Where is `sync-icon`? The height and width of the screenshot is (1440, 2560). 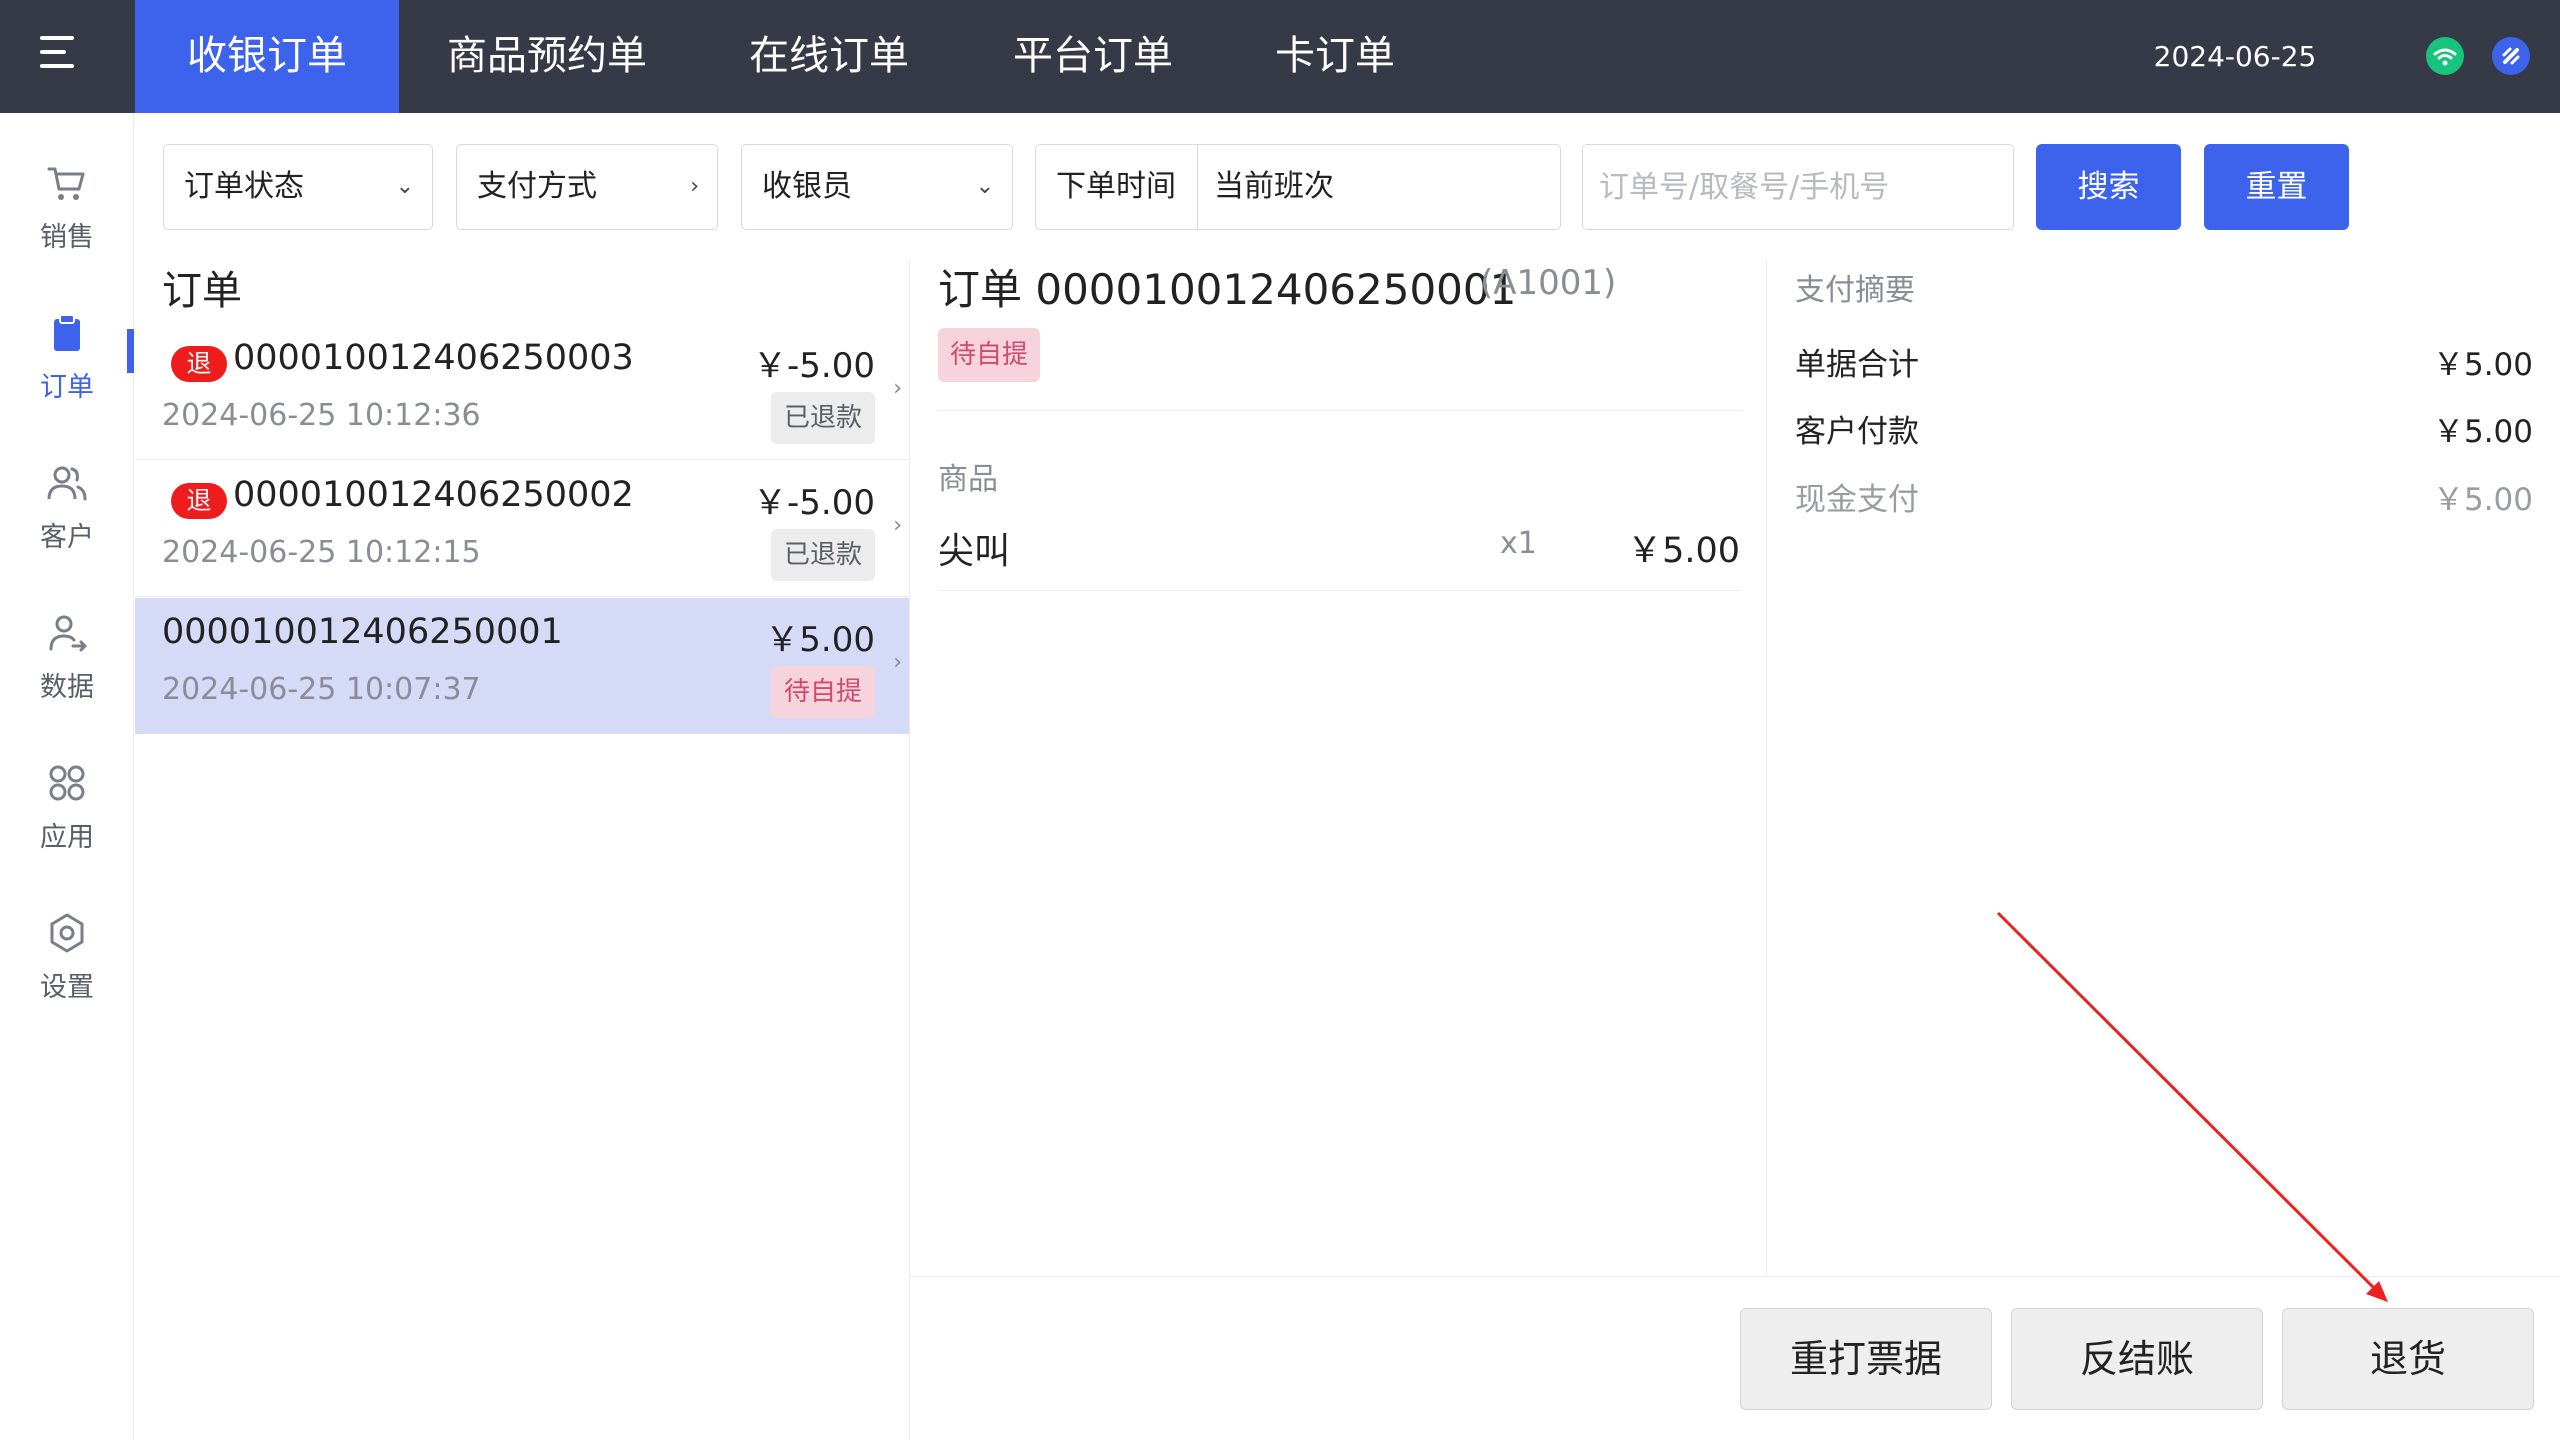
sync-icon is located at coordinates (2511, 56).